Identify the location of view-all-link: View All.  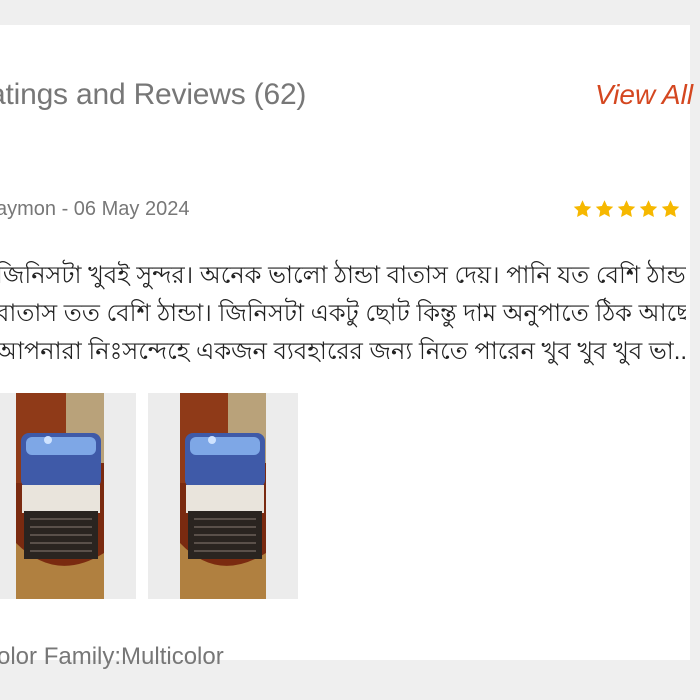
(644, 95).